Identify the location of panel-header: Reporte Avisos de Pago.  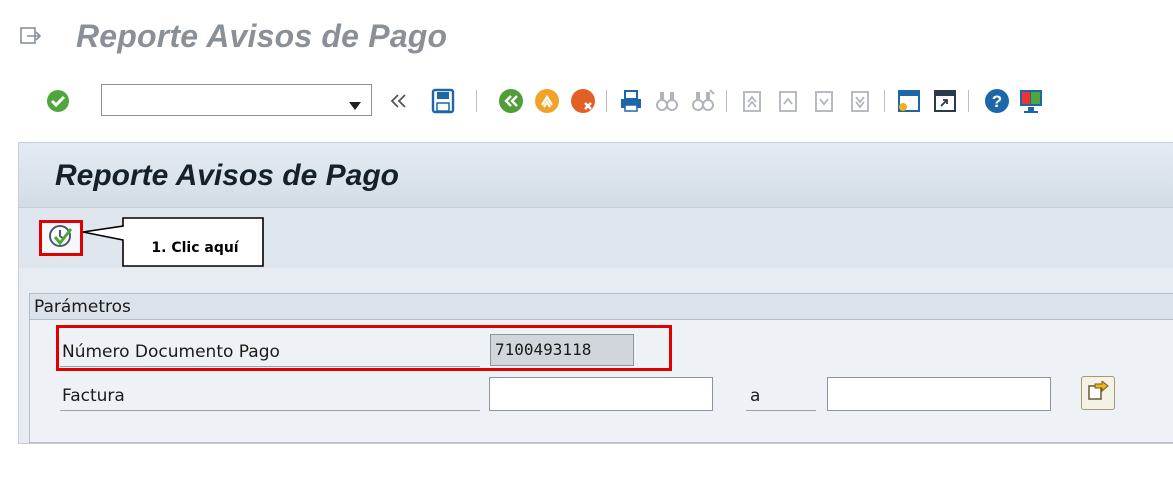
(596, 175).